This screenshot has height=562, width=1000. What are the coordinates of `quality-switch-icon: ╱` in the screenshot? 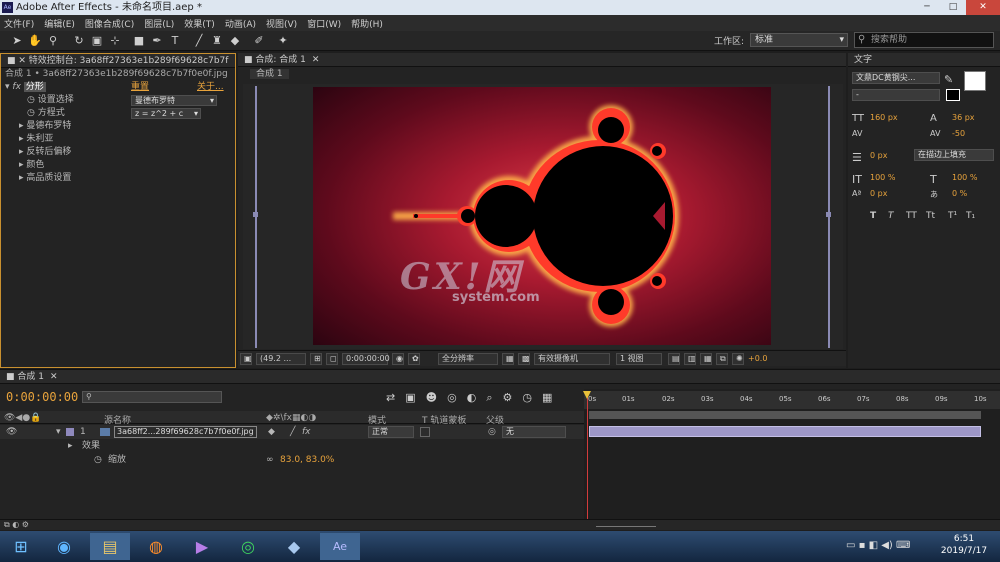 It's located at (292, 432).